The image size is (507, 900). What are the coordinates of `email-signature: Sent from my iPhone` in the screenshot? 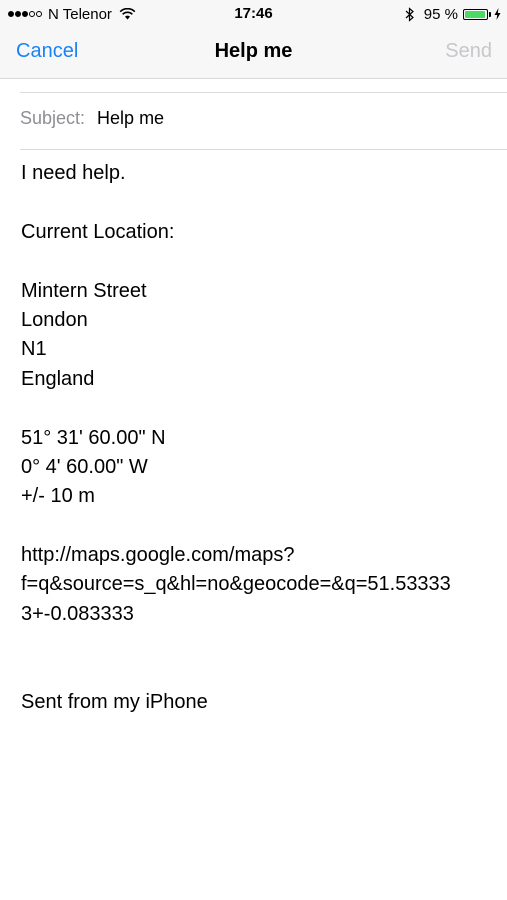 It's located at (114, 702).